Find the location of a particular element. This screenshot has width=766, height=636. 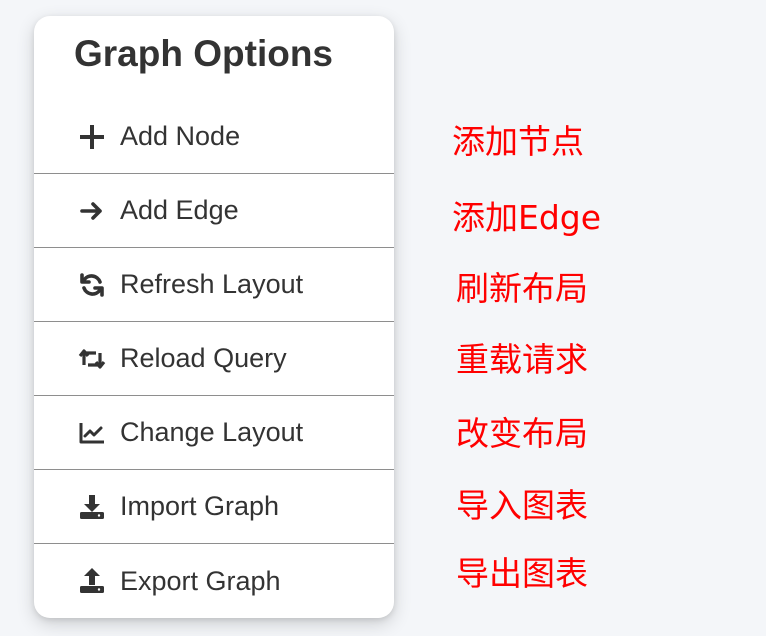

add-node-button: Add Node is located at coordinates (214, 137).